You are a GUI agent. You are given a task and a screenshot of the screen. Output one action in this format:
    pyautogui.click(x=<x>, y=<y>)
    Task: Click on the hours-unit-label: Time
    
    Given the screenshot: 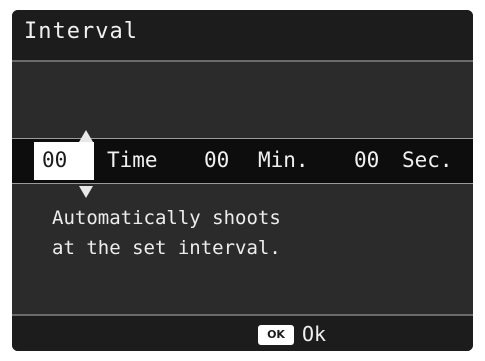 What is the action you would take?
    pyautogui.click(x=132, y=160)
    